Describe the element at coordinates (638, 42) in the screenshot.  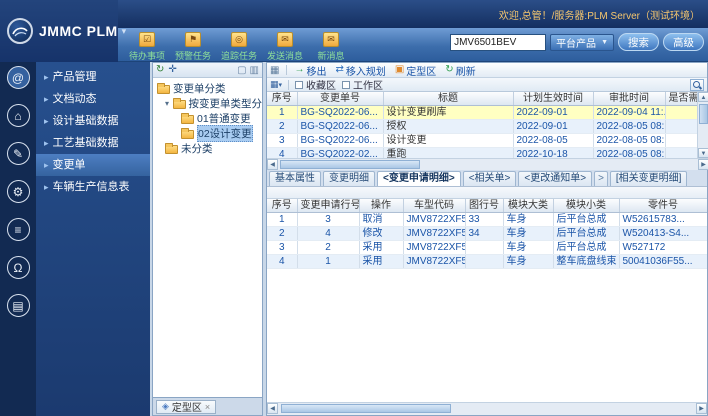
I see `search-button: 搜索` at that location.